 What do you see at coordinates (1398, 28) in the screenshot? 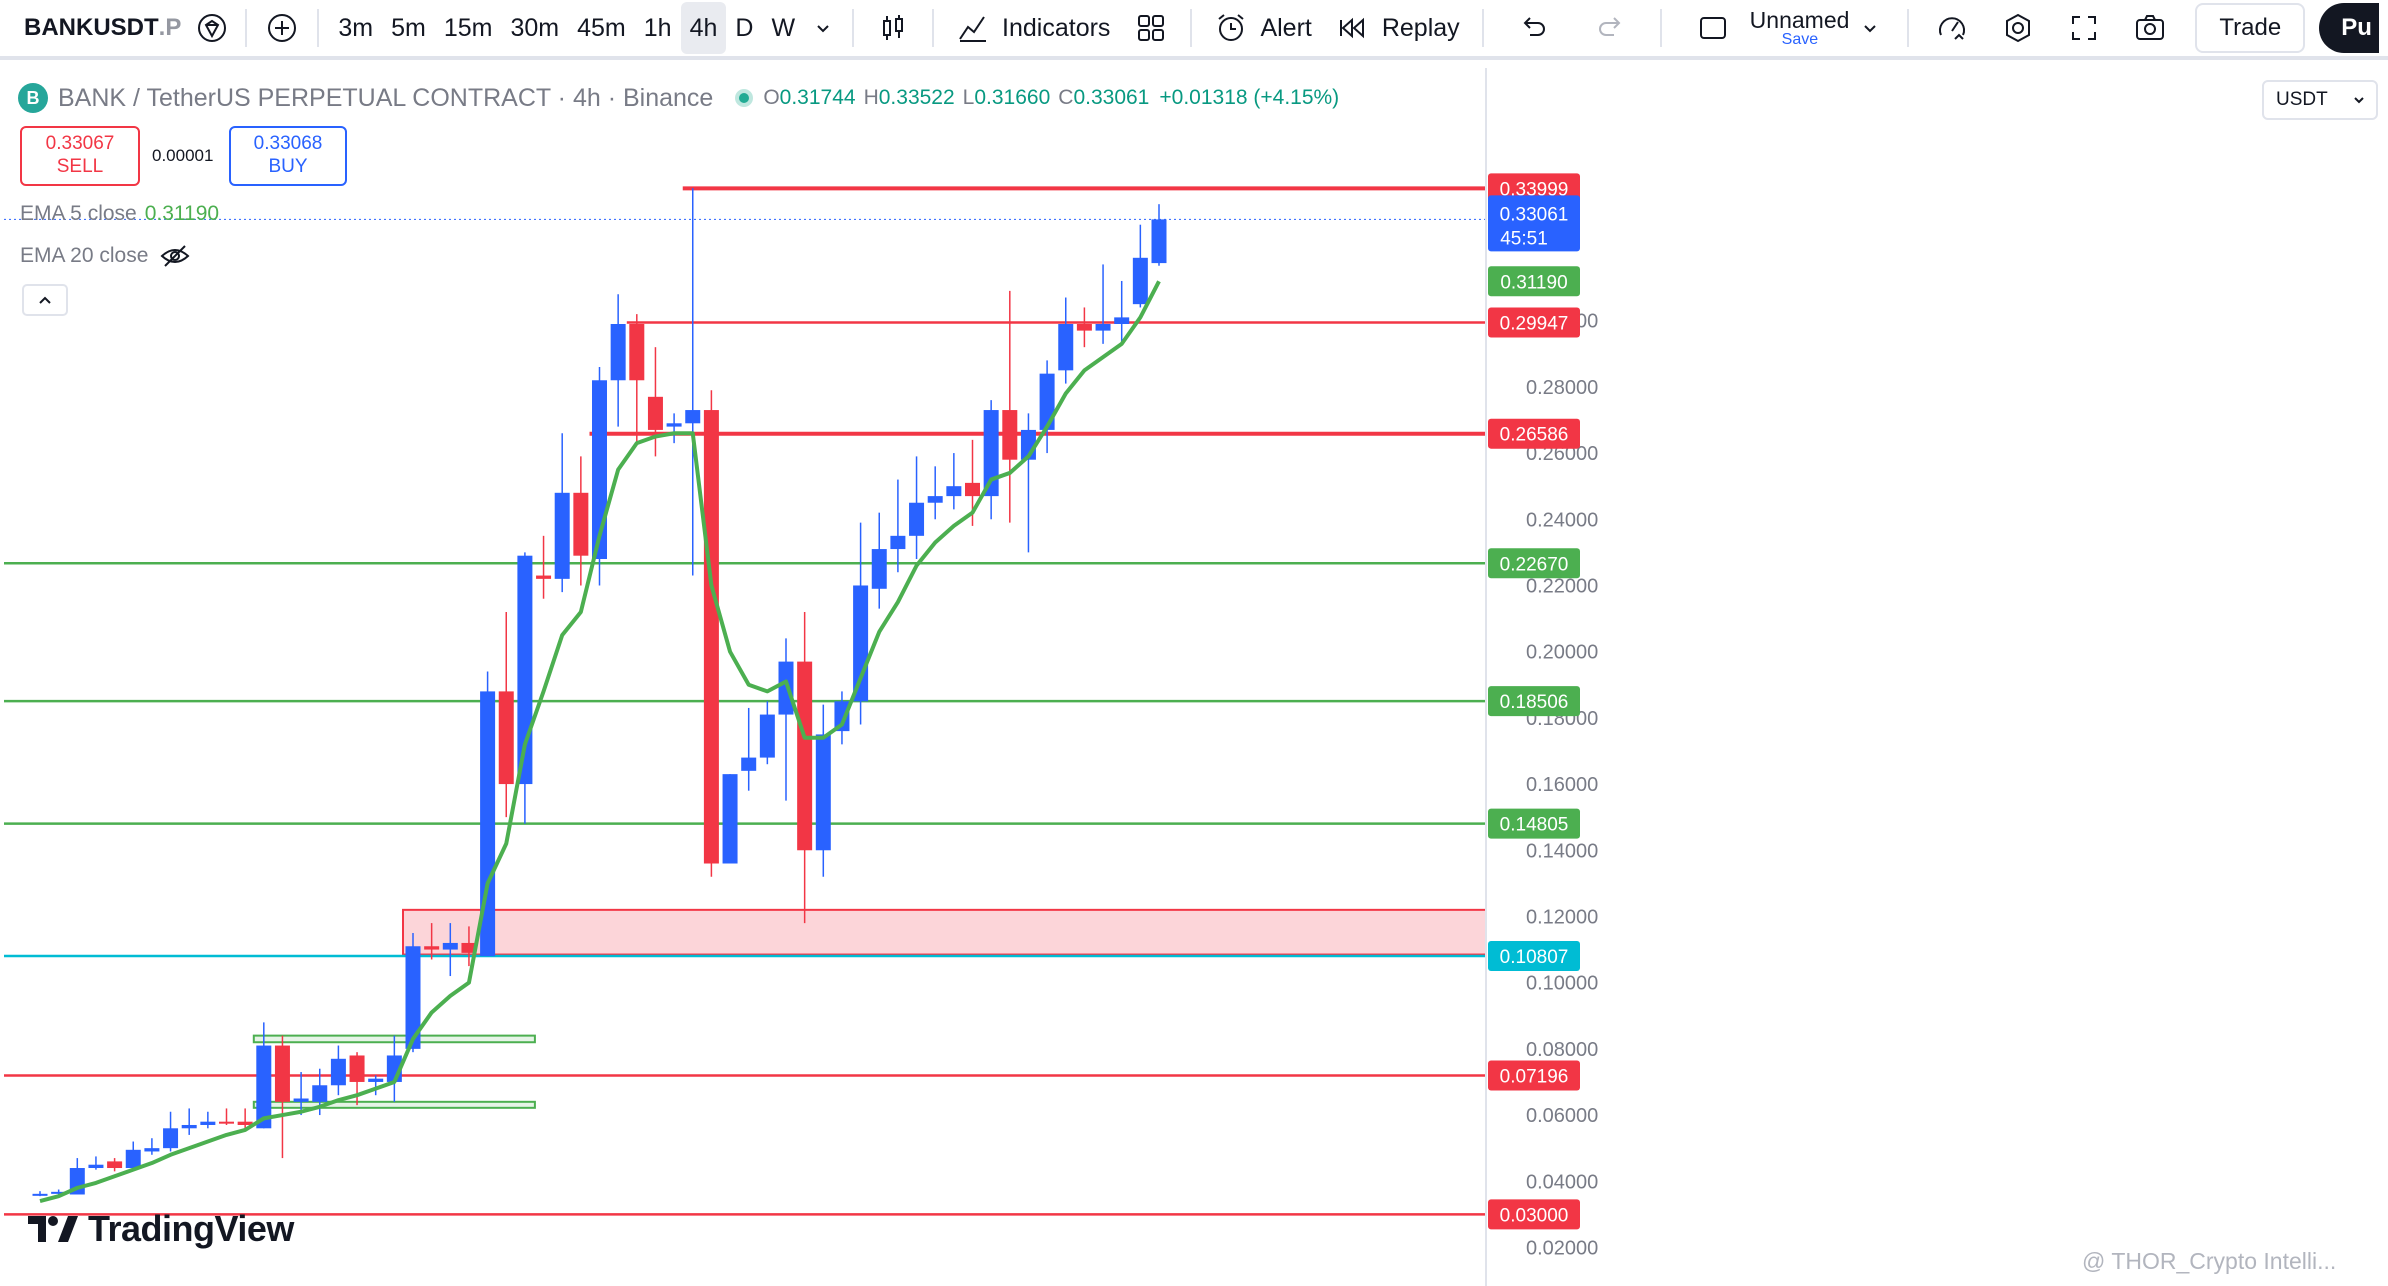
I see `replay-button: Replay` at bounding box center [1398, 28].